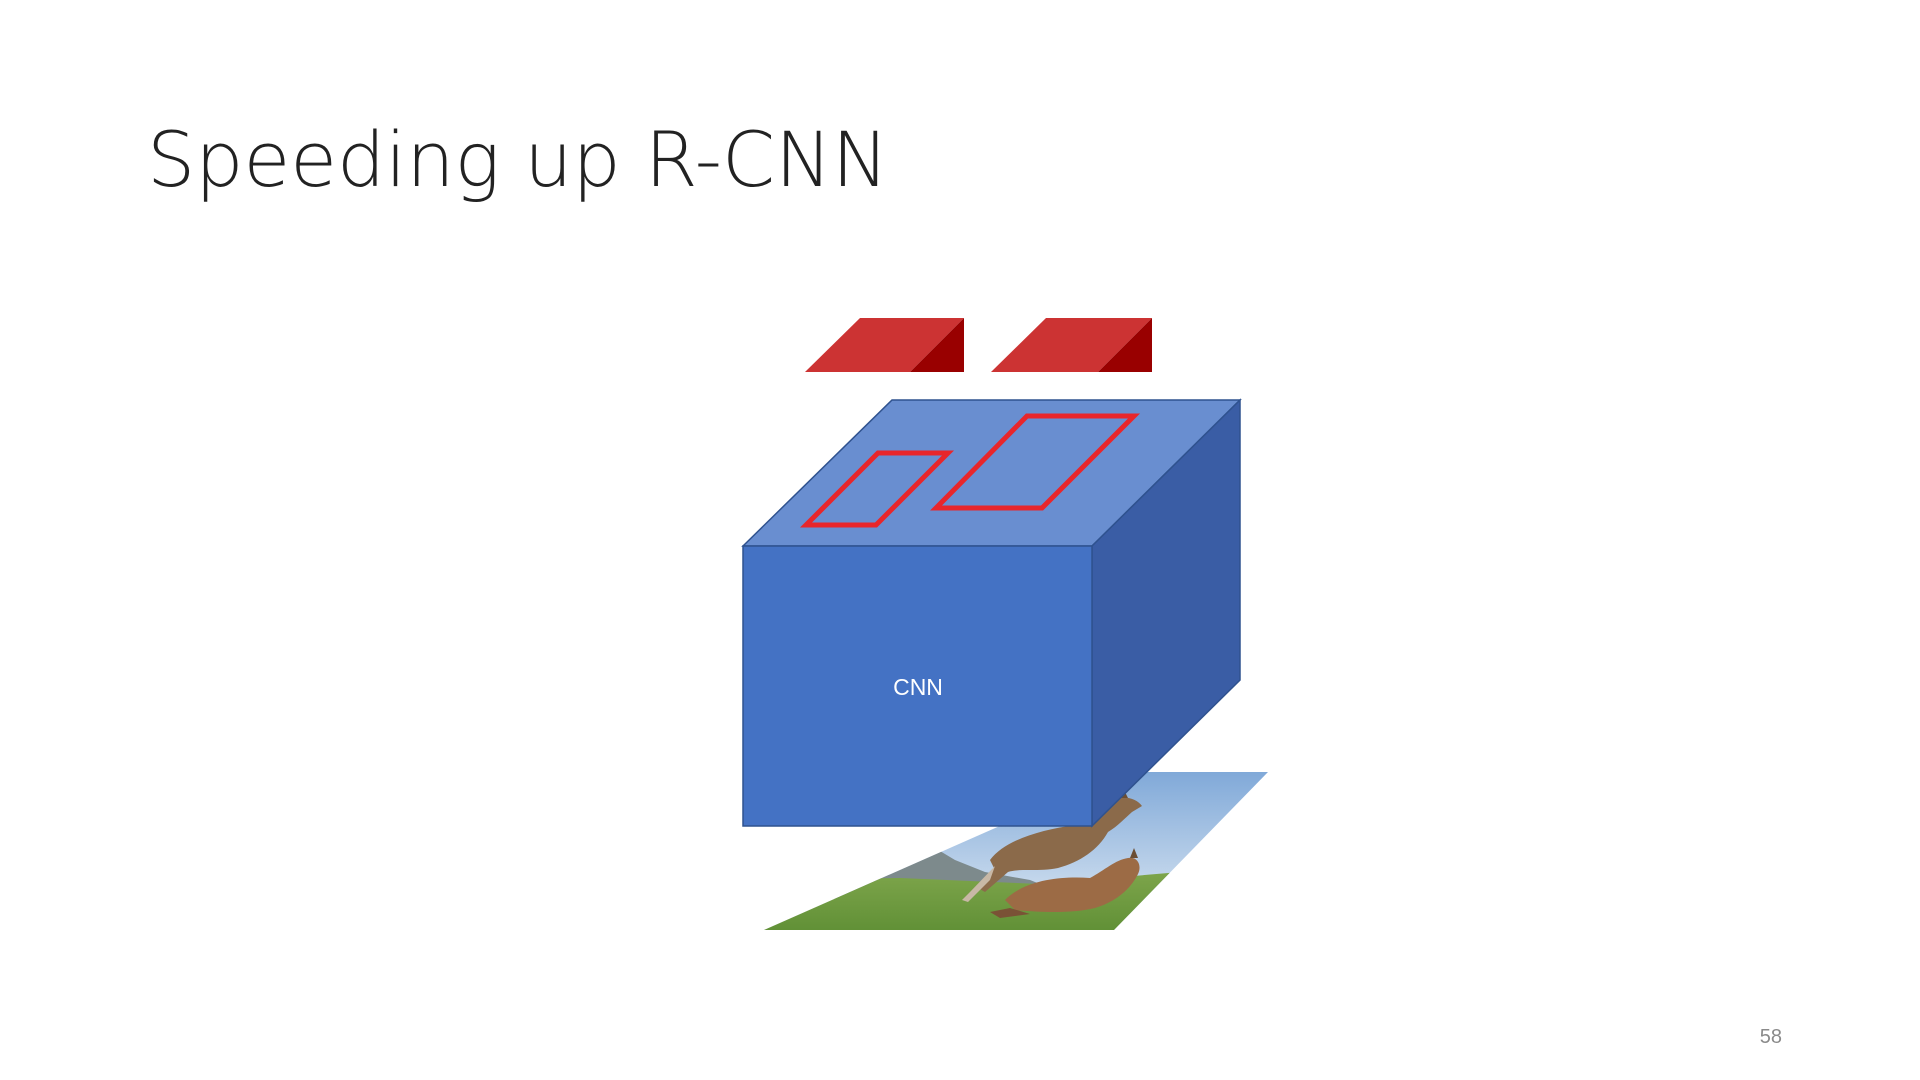 The height and width of the screenshot is (1080, 1920). What do you see at coordinates (1770, 1037) in the screenshot?
I see `page-number: 58` at bounding box center [1770, 1037].